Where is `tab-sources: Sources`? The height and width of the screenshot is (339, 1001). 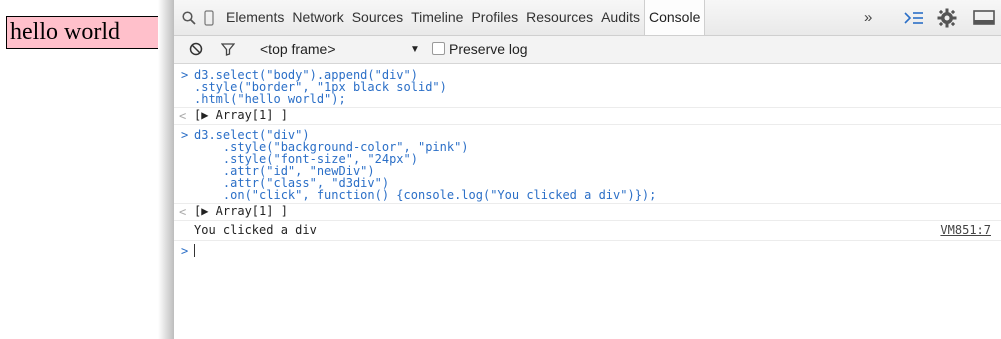
tab-sources: Sources is located at coordinates (377, 17).